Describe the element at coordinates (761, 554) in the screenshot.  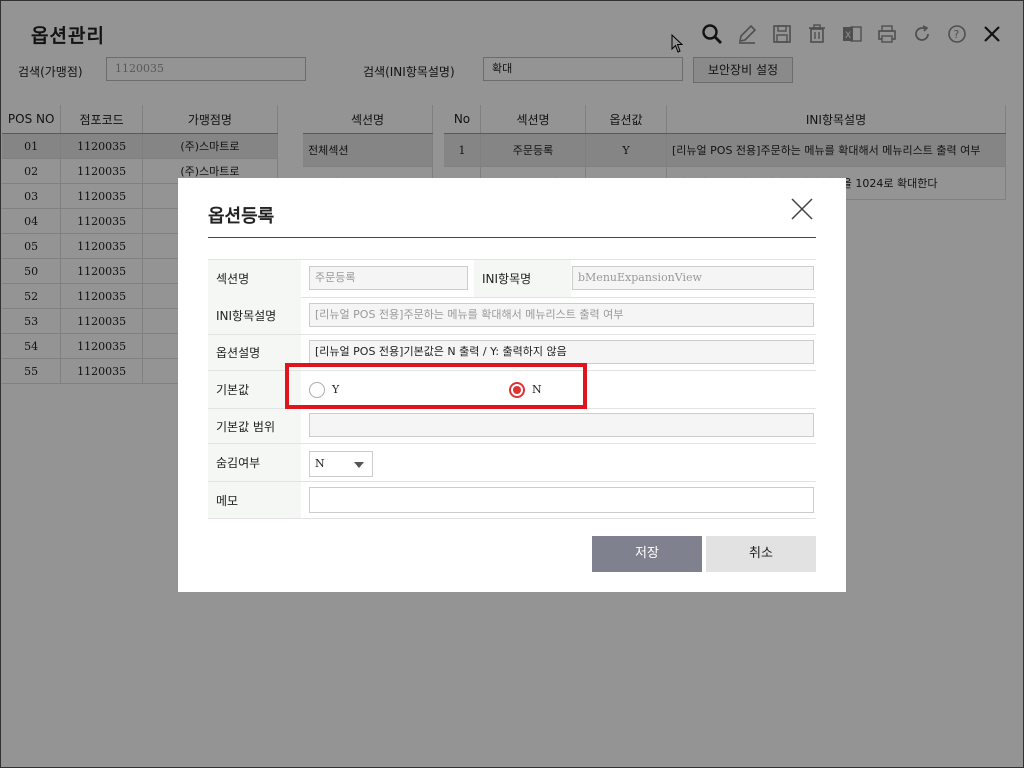
I see `cancel-button: 취소` at that location.